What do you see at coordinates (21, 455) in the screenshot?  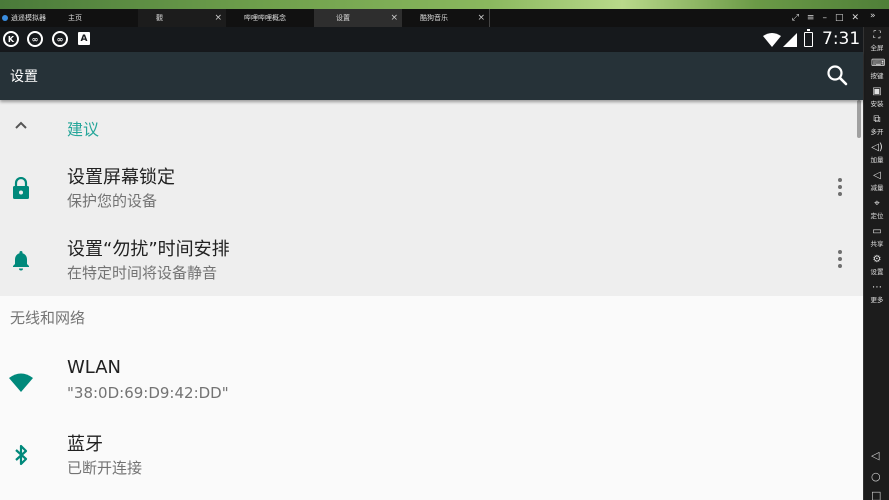 I see `bluetooth-icon` at bounding box center [21, 455].